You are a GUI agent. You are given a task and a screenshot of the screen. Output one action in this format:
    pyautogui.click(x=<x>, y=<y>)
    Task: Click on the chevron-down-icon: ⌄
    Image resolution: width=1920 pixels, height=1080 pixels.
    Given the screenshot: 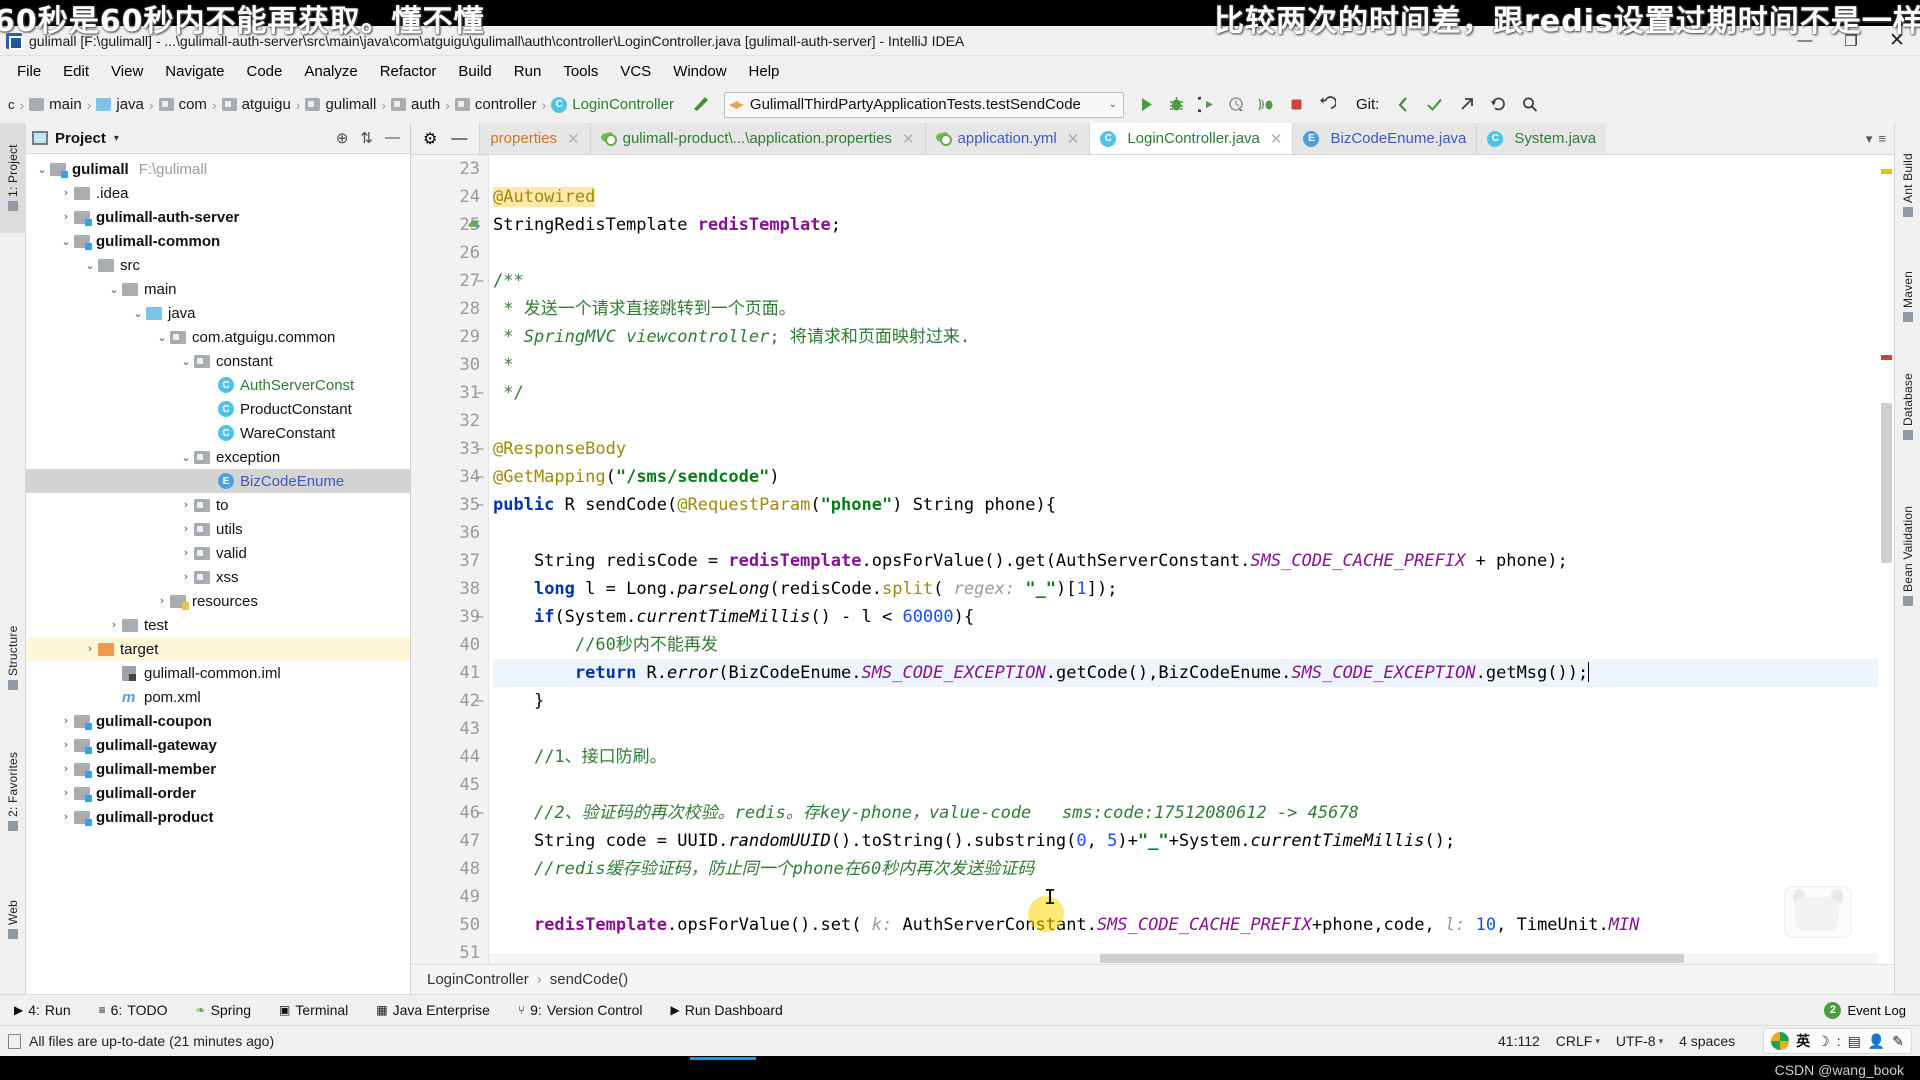 What is the action you would take?
    pyautogui.click(x=1104, y=104)
    